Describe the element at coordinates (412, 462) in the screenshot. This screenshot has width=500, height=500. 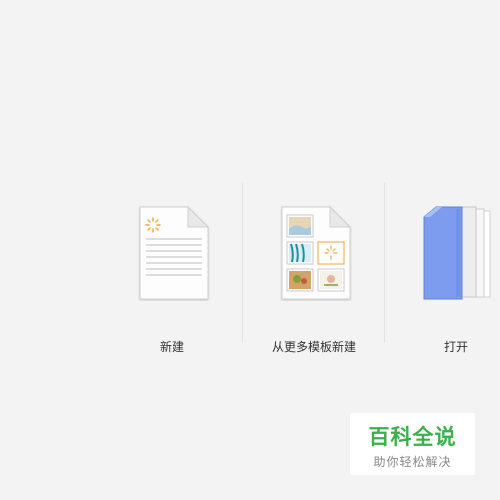
I see `watermark-subtitle: 助你轻松解决` at that location.